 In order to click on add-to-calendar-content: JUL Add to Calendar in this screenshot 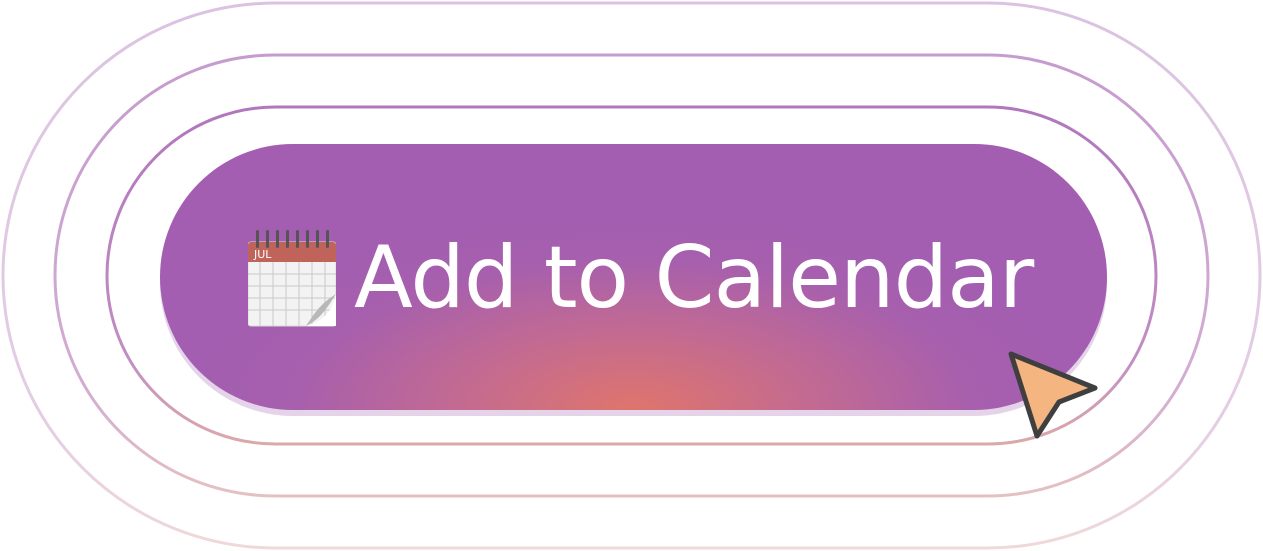, I will do `click(641, 278)`.